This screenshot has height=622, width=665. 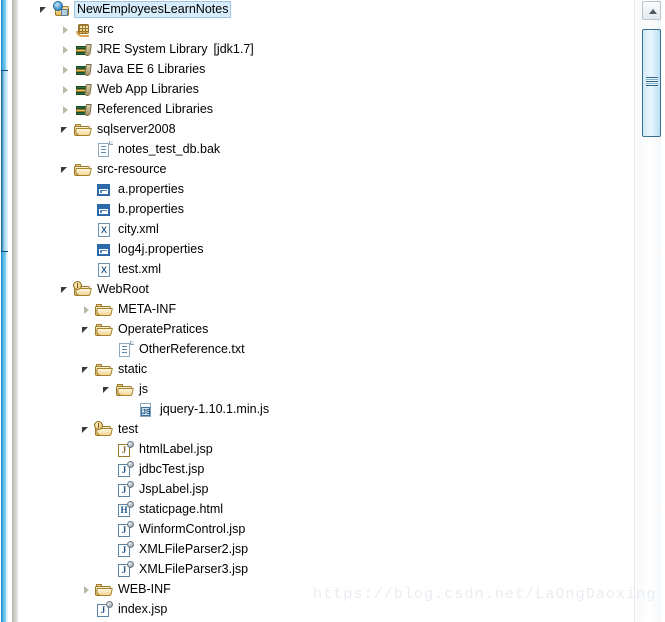 I want to click on scrollbar-thumb, so click(x=651, y=83).